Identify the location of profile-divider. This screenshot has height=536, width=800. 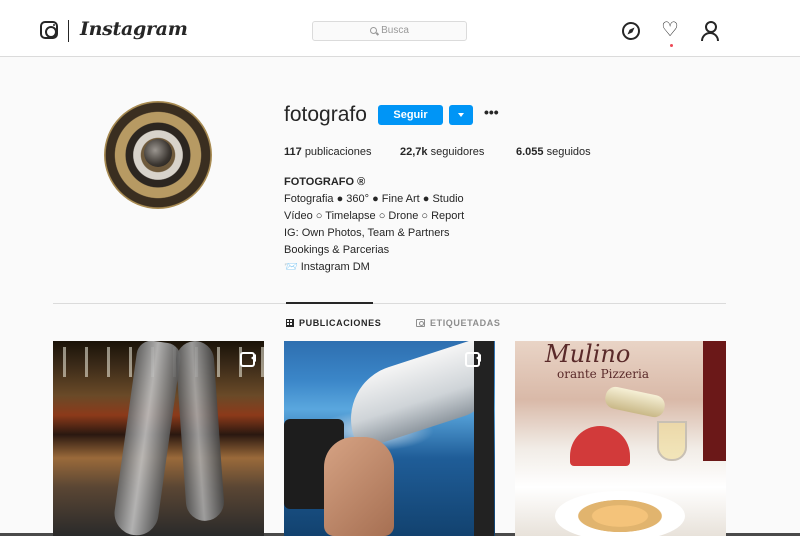
(389, 303).